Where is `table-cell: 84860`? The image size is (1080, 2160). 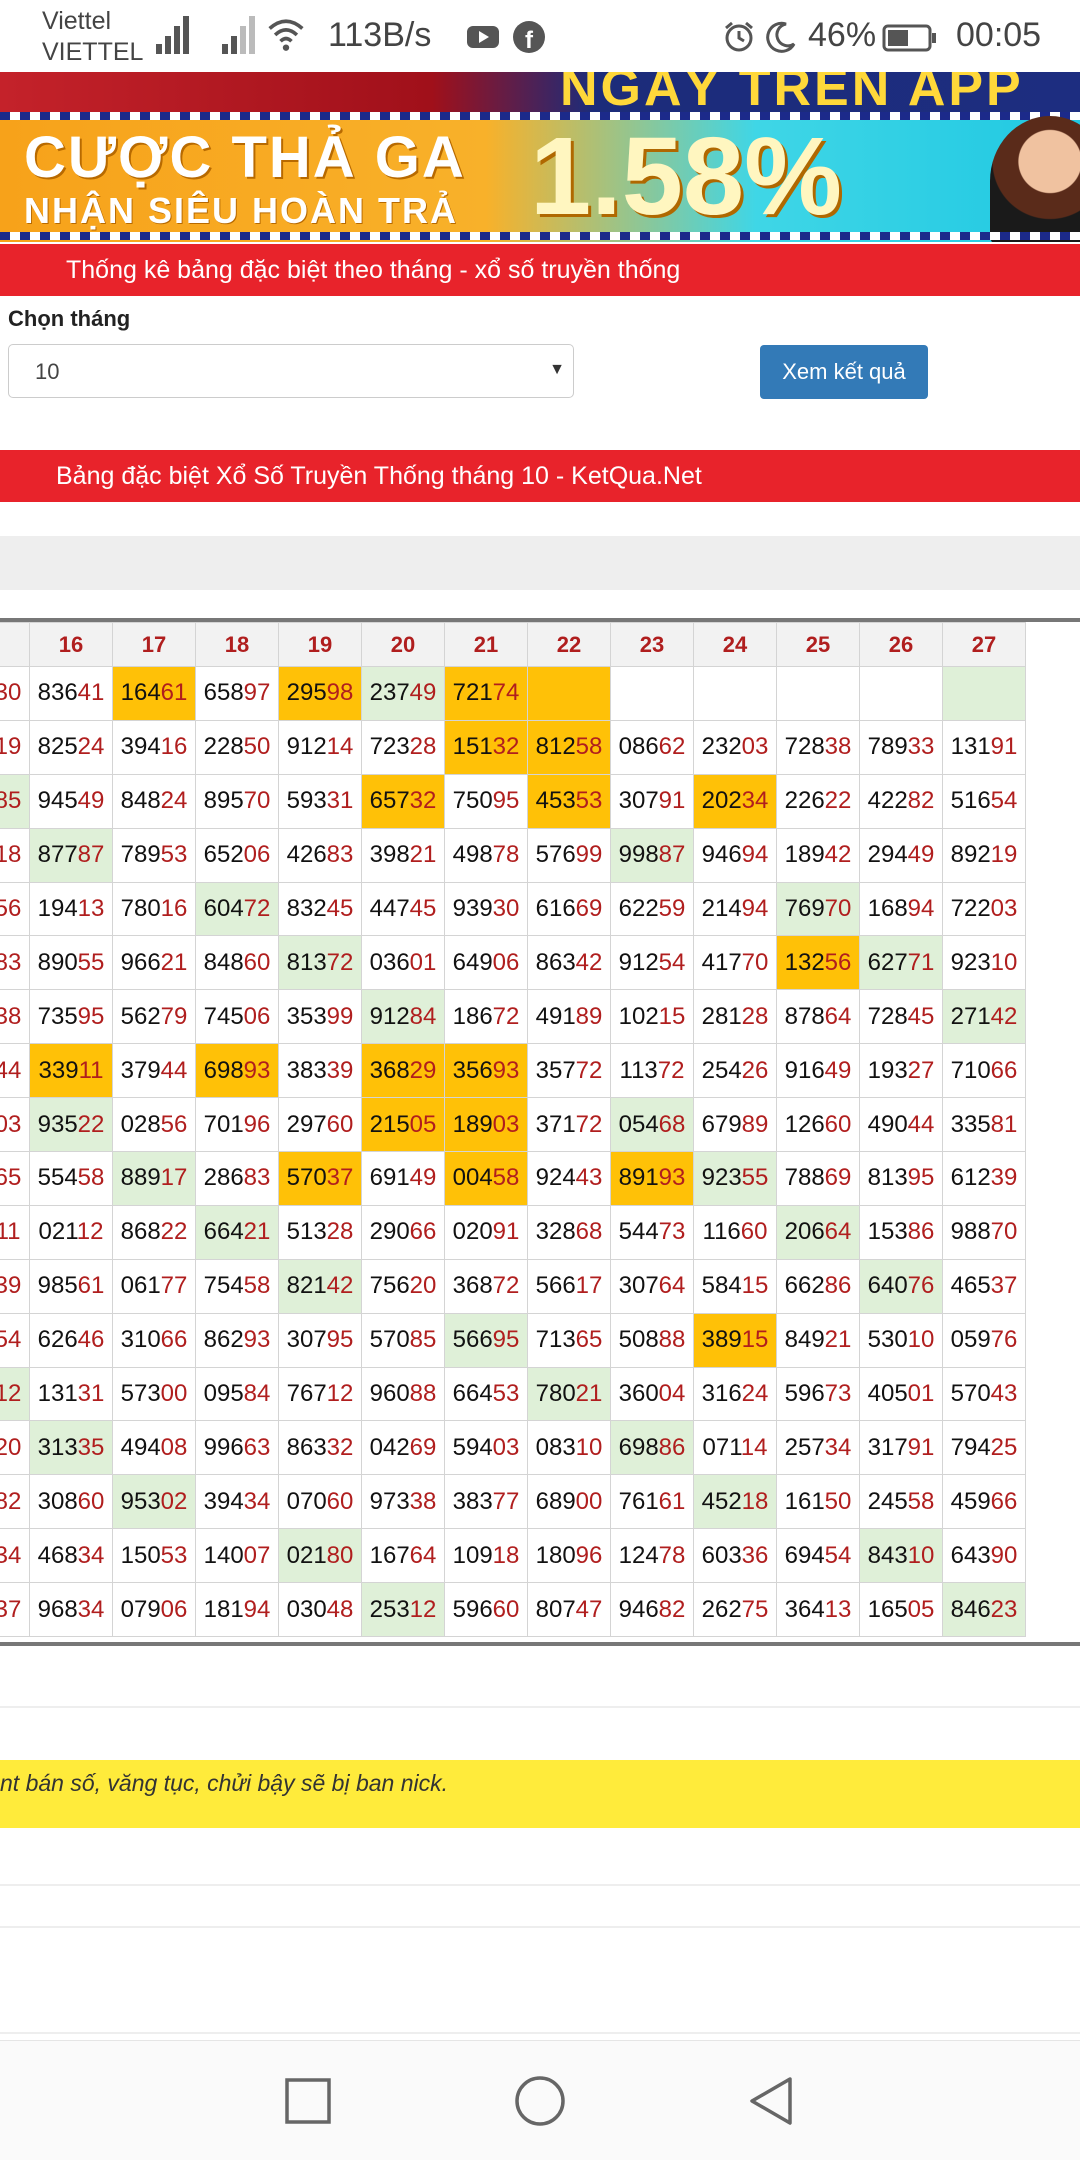
table-cell: 84860 is located at coordinates (237, 963).